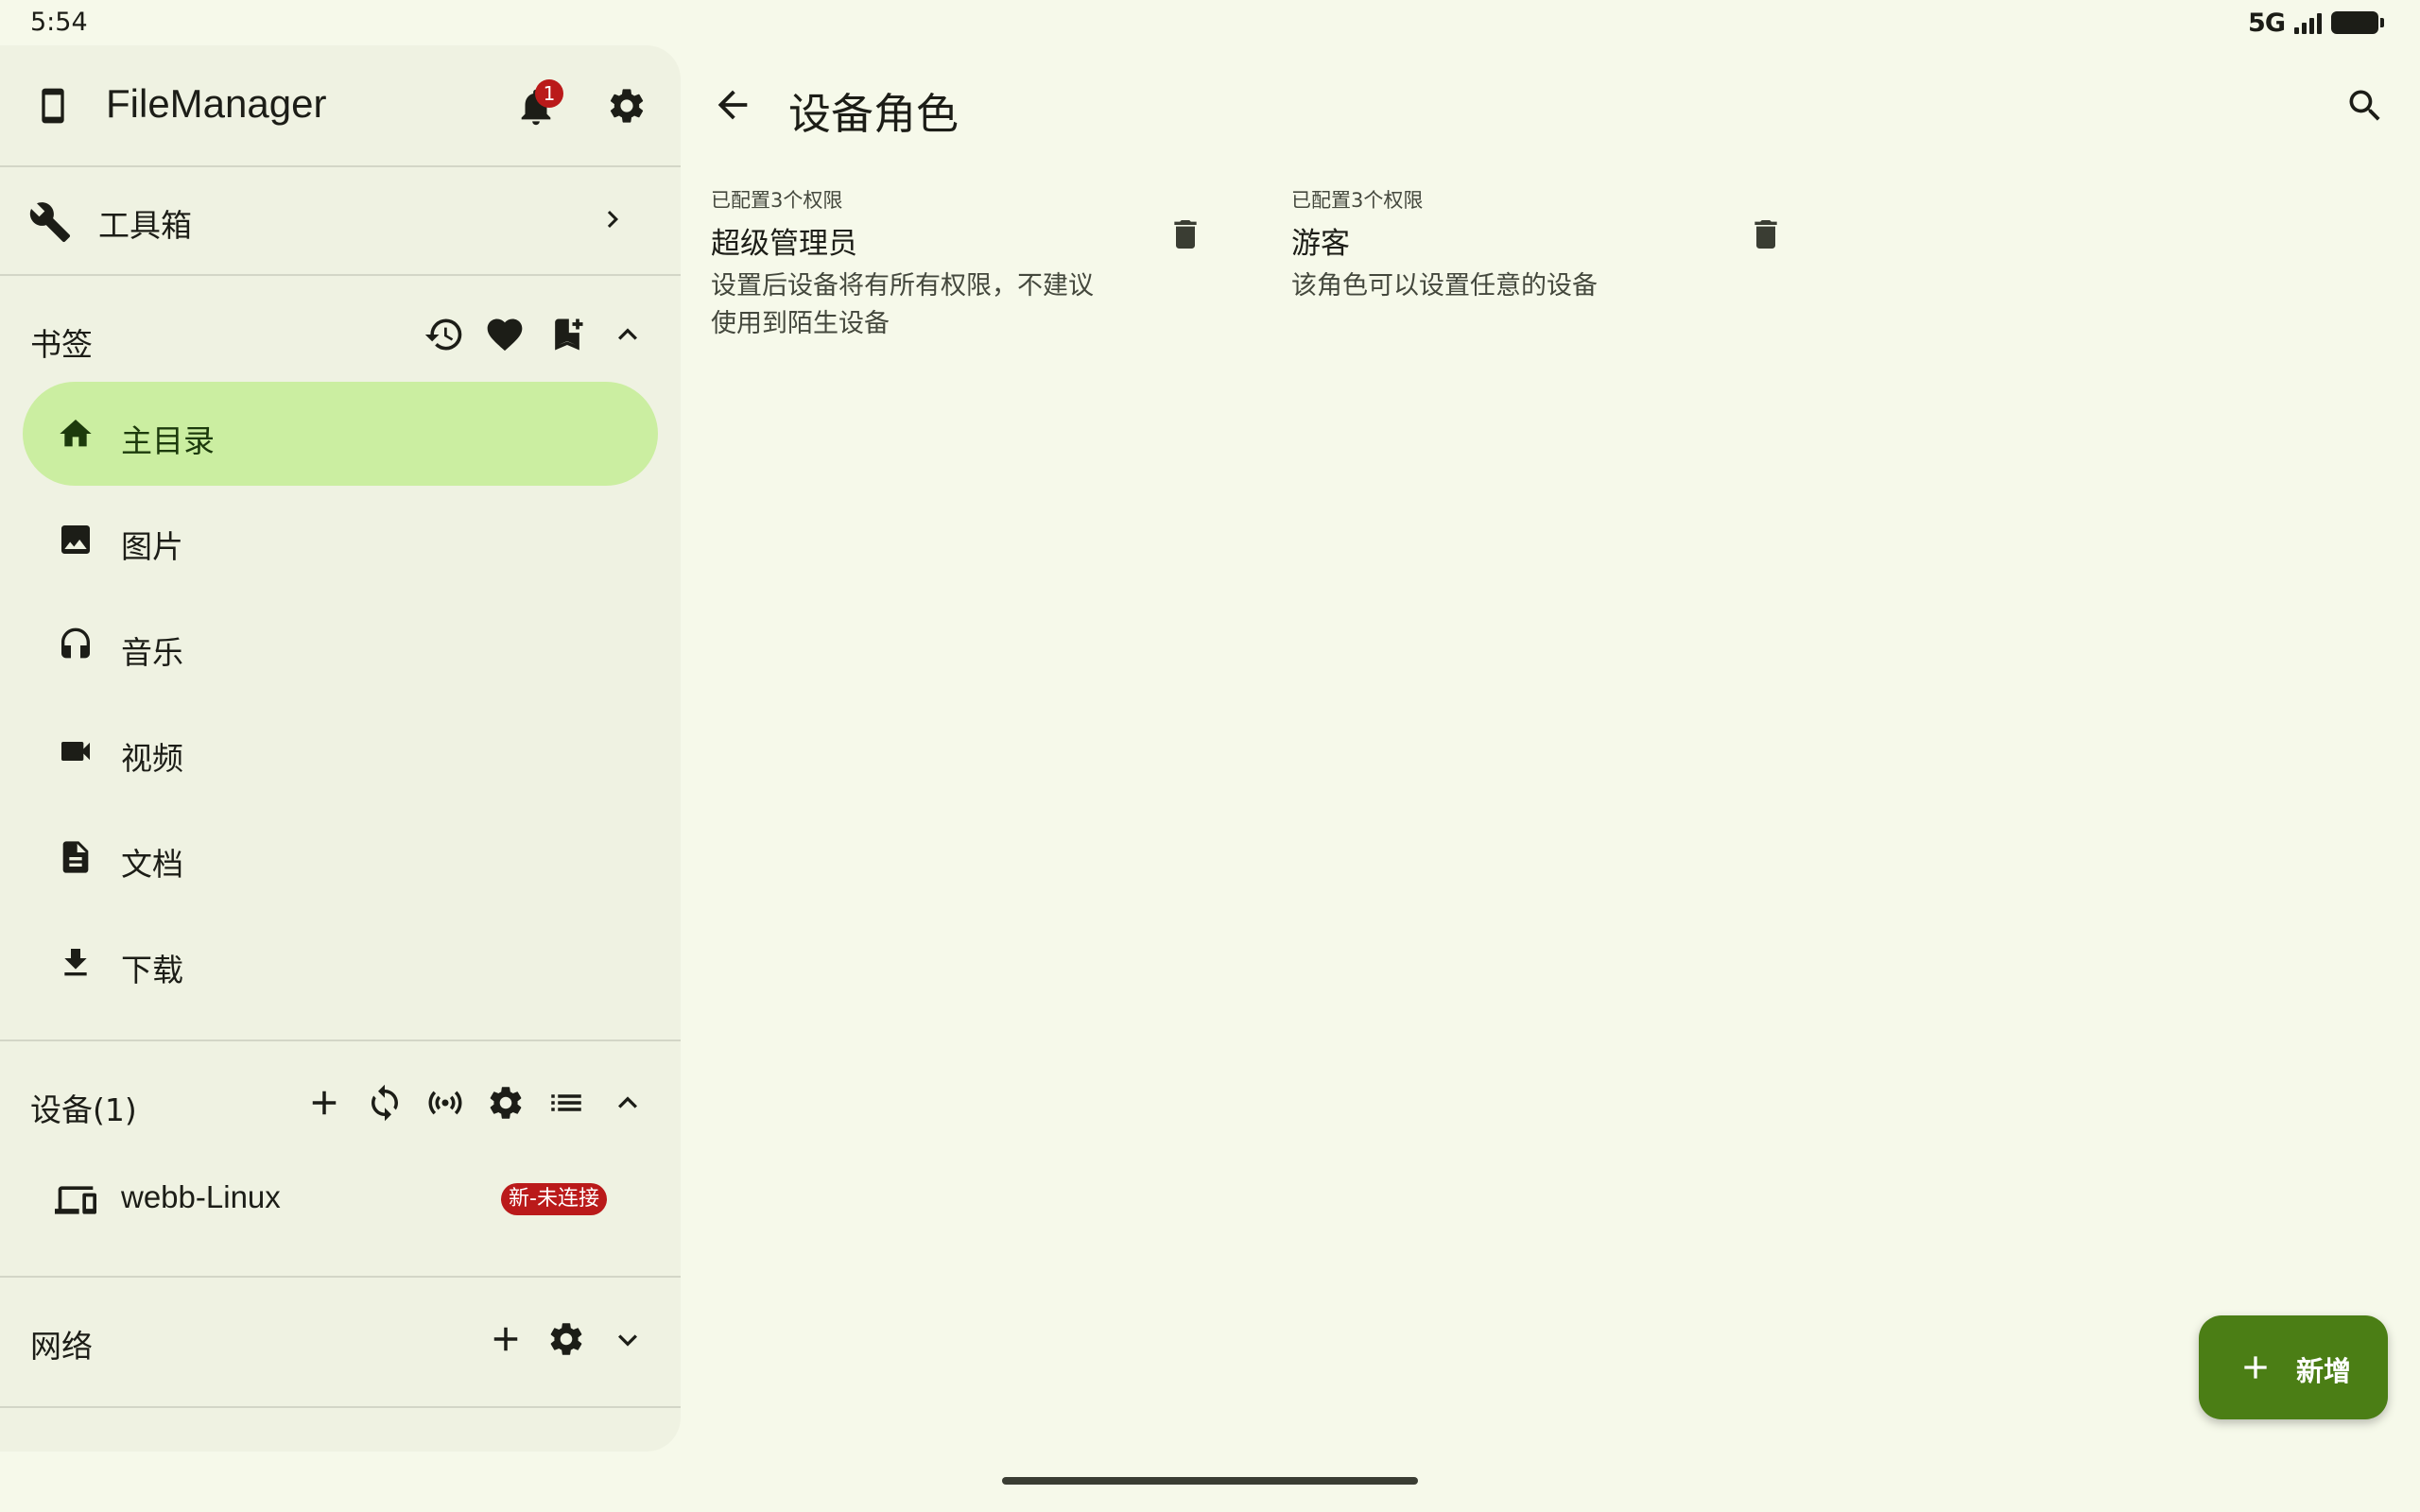  What do you see at coordinates (61, 1346) in the screenshot?
I see `network-section-title: 网络` at bounding box center [61, 1346].